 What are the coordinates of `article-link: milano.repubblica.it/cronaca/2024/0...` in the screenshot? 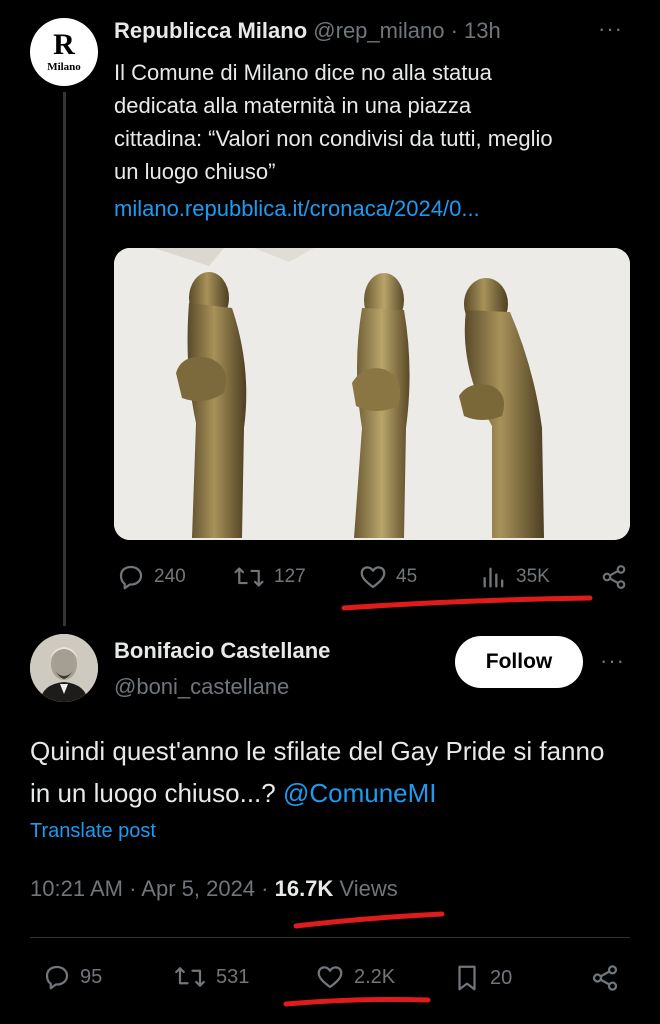 It's located at (297, 209).